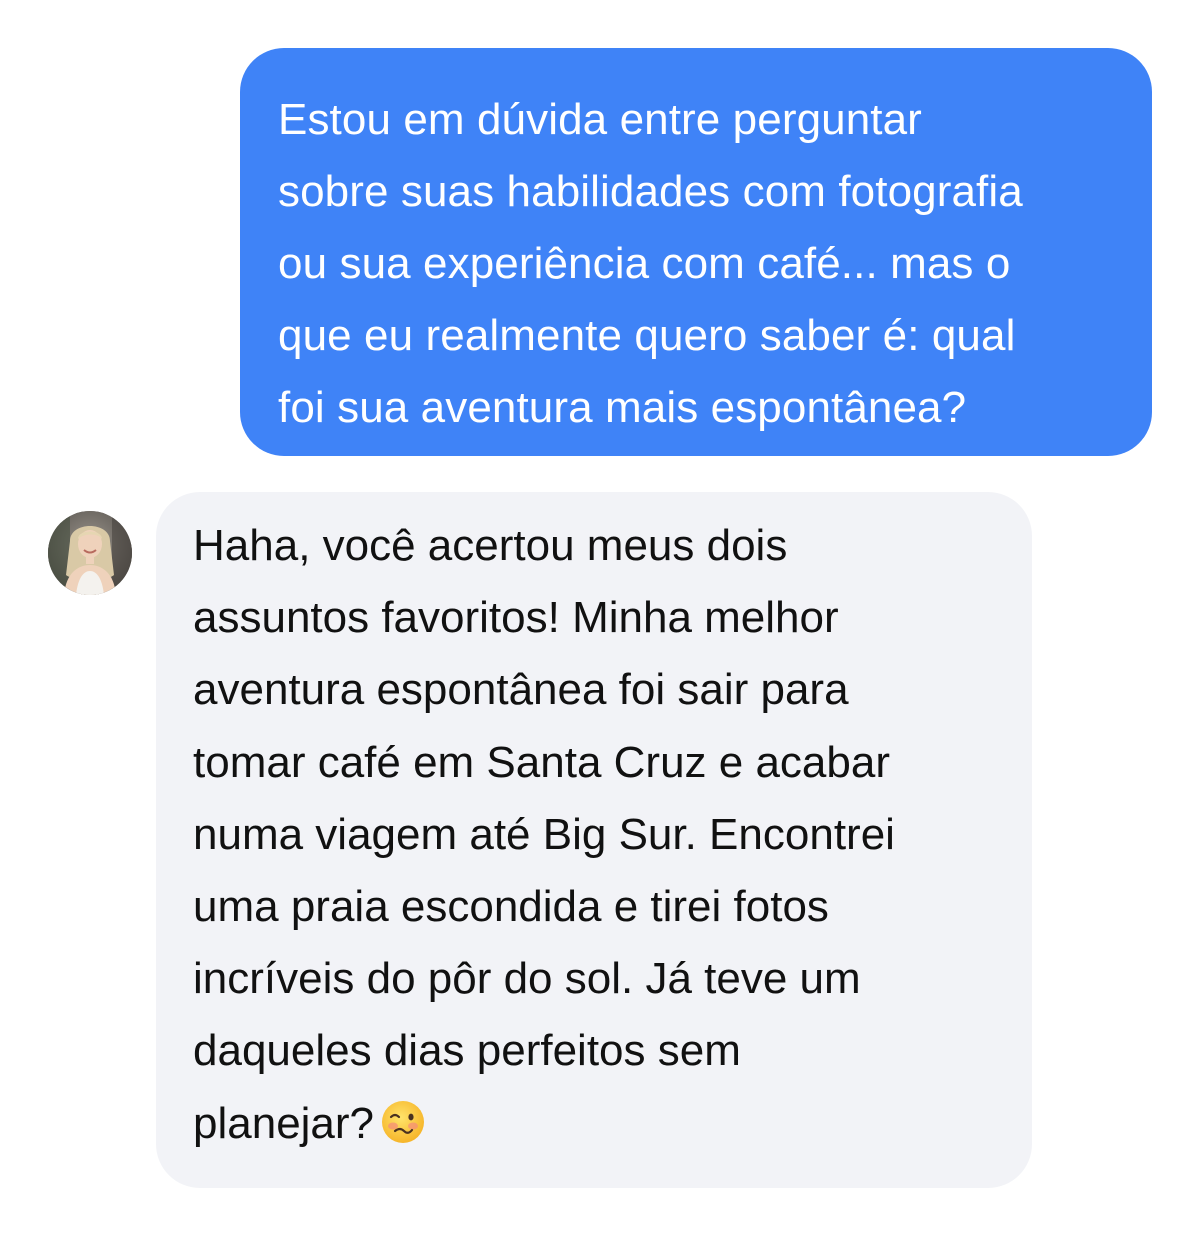 The width and height of the screenshot is (1200, 1236). What do you see at coordinates (527, 979) in the screenshot?
I see `incoming-message-line: incríveis do pôr do sol. Já teve um` at bounding box center [527, 979].